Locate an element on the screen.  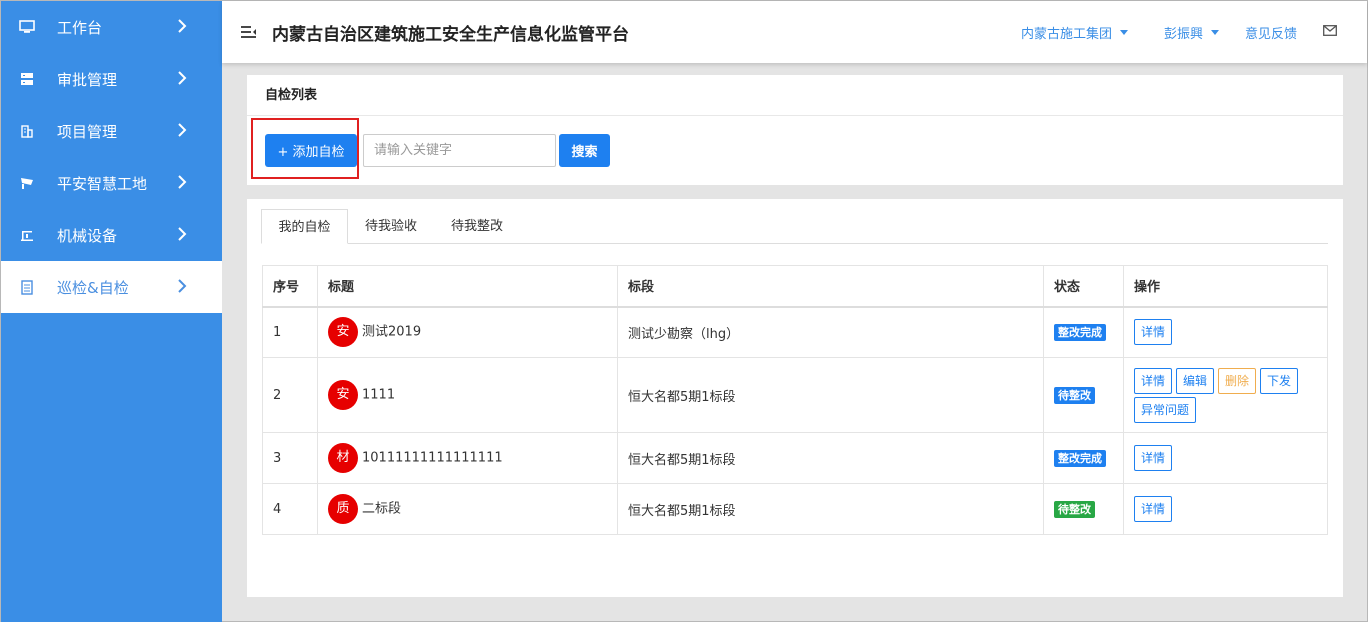
sidebar-item-workbench: 工作台 is located at coordinates (111, 27).